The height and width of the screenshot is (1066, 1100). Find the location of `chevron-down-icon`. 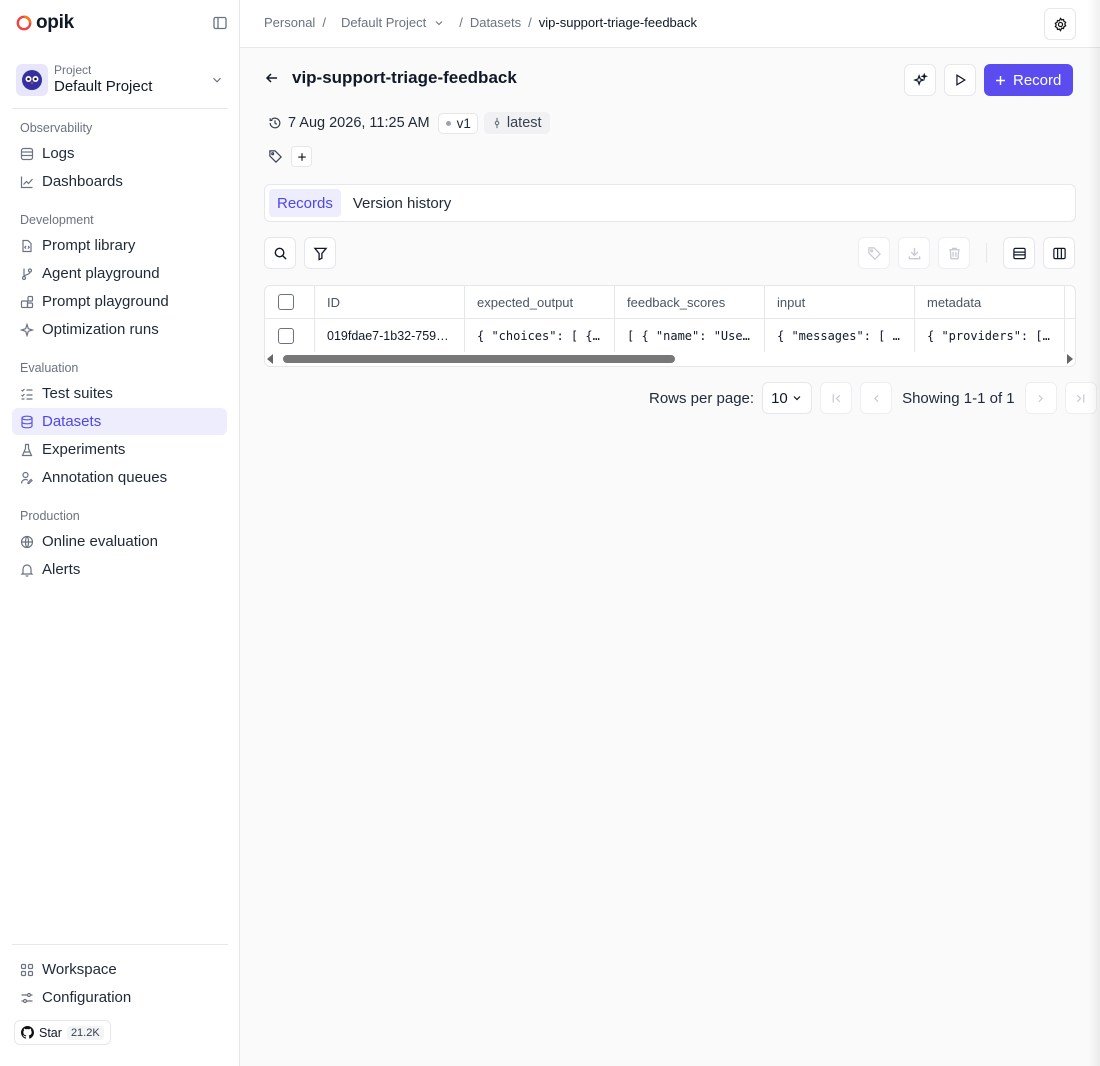

chevron-down-icon is located at coordinates (797, 398).